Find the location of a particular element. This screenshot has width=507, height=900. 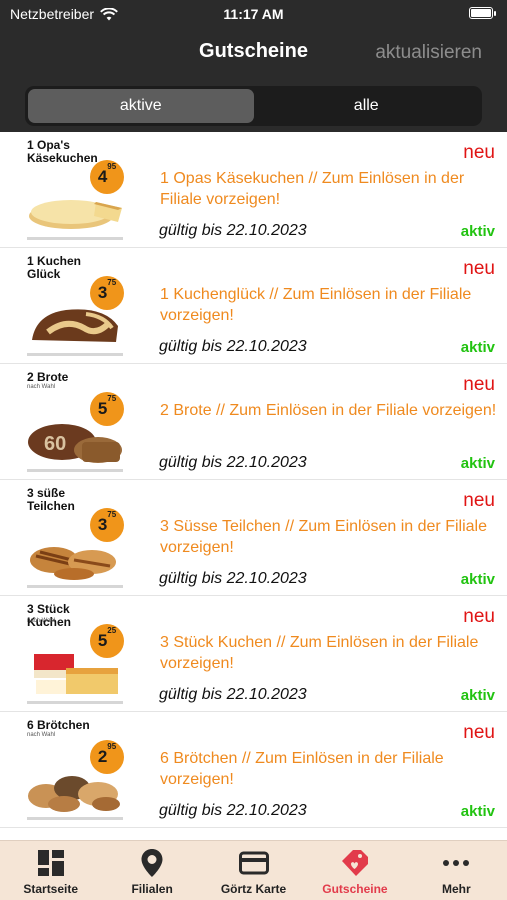

card-icon is located at coordinates (253, 863).